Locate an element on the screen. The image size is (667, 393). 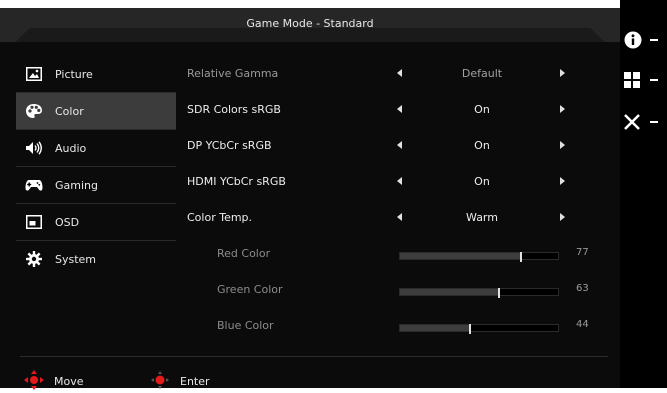
gamepad-icon is located at coordinates (34, 185).